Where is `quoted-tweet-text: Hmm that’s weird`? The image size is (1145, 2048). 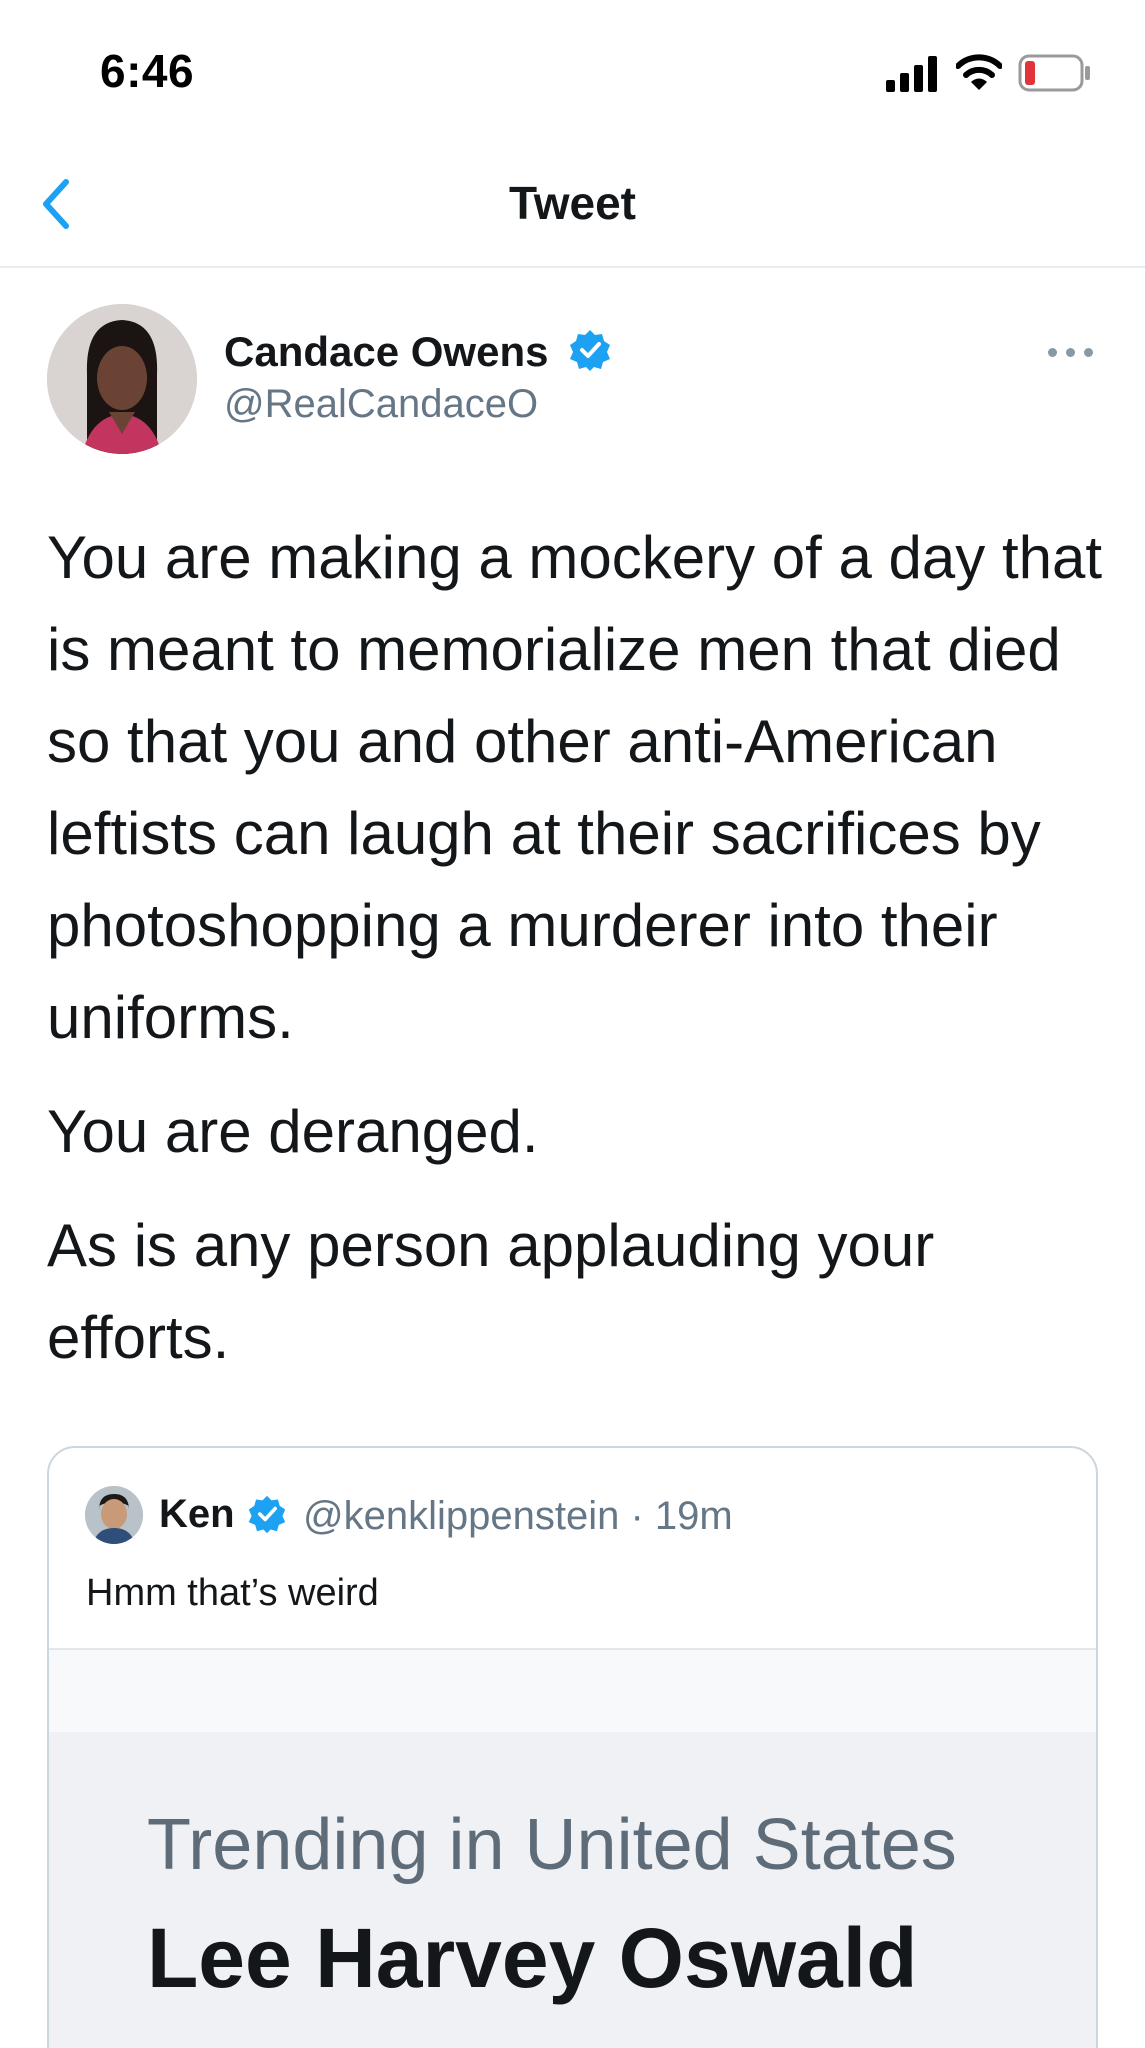
quoted-tweet-text: Hmm that’s weird is located at coordinates (232, 1593).